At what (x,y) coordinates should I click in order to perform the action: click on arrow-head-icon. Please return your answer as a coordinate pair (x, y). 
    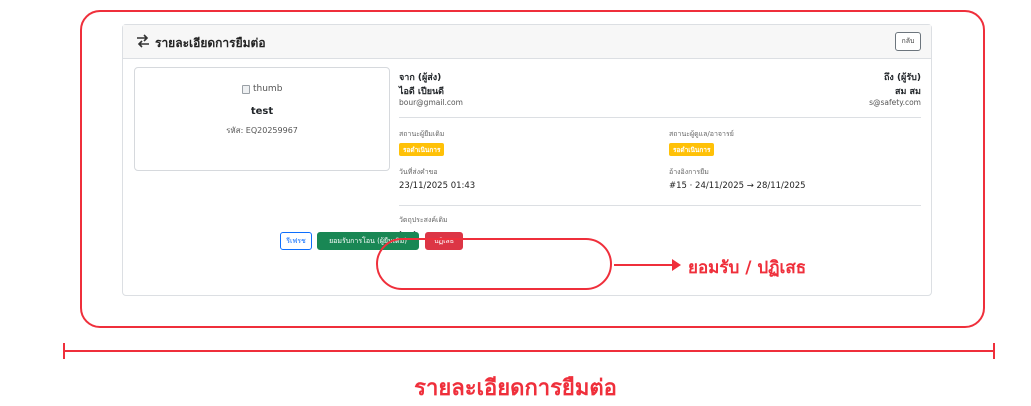
    Looking at the image, I should click on (676, 265).